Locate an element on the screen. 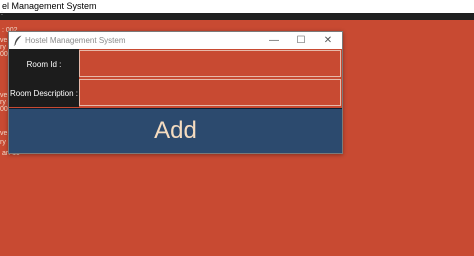  add-button: Add is located at coordinates (175, 130).